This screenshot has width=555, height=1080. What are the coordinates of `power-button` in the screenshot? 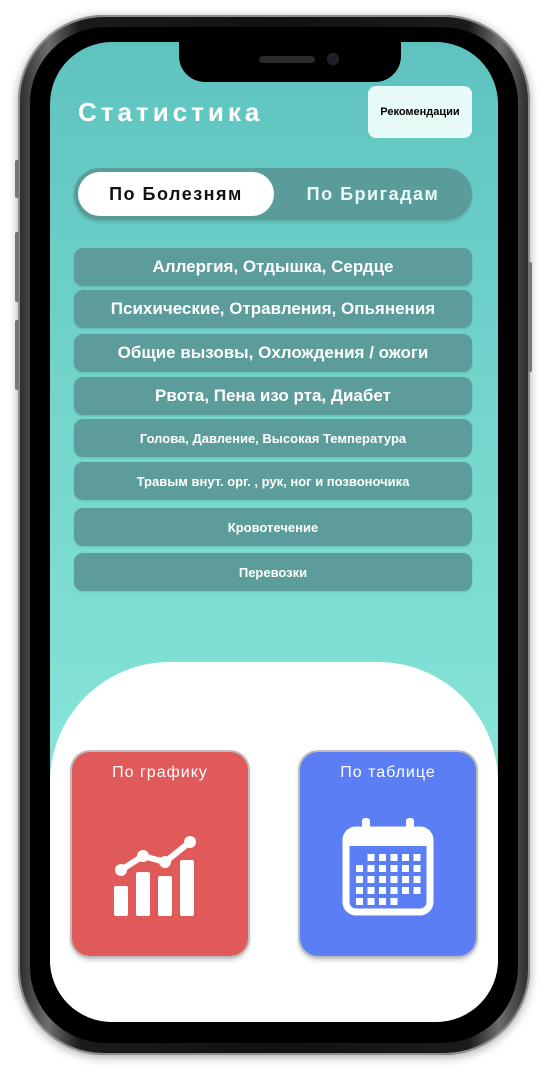 It's located at (530, 317).